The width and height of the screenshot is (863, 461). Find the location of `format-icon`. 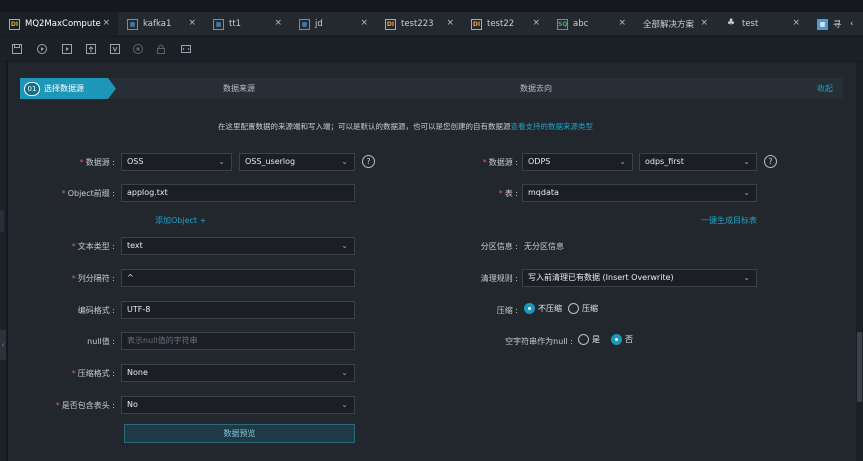

format-icon is located at coordinates (115, 49).